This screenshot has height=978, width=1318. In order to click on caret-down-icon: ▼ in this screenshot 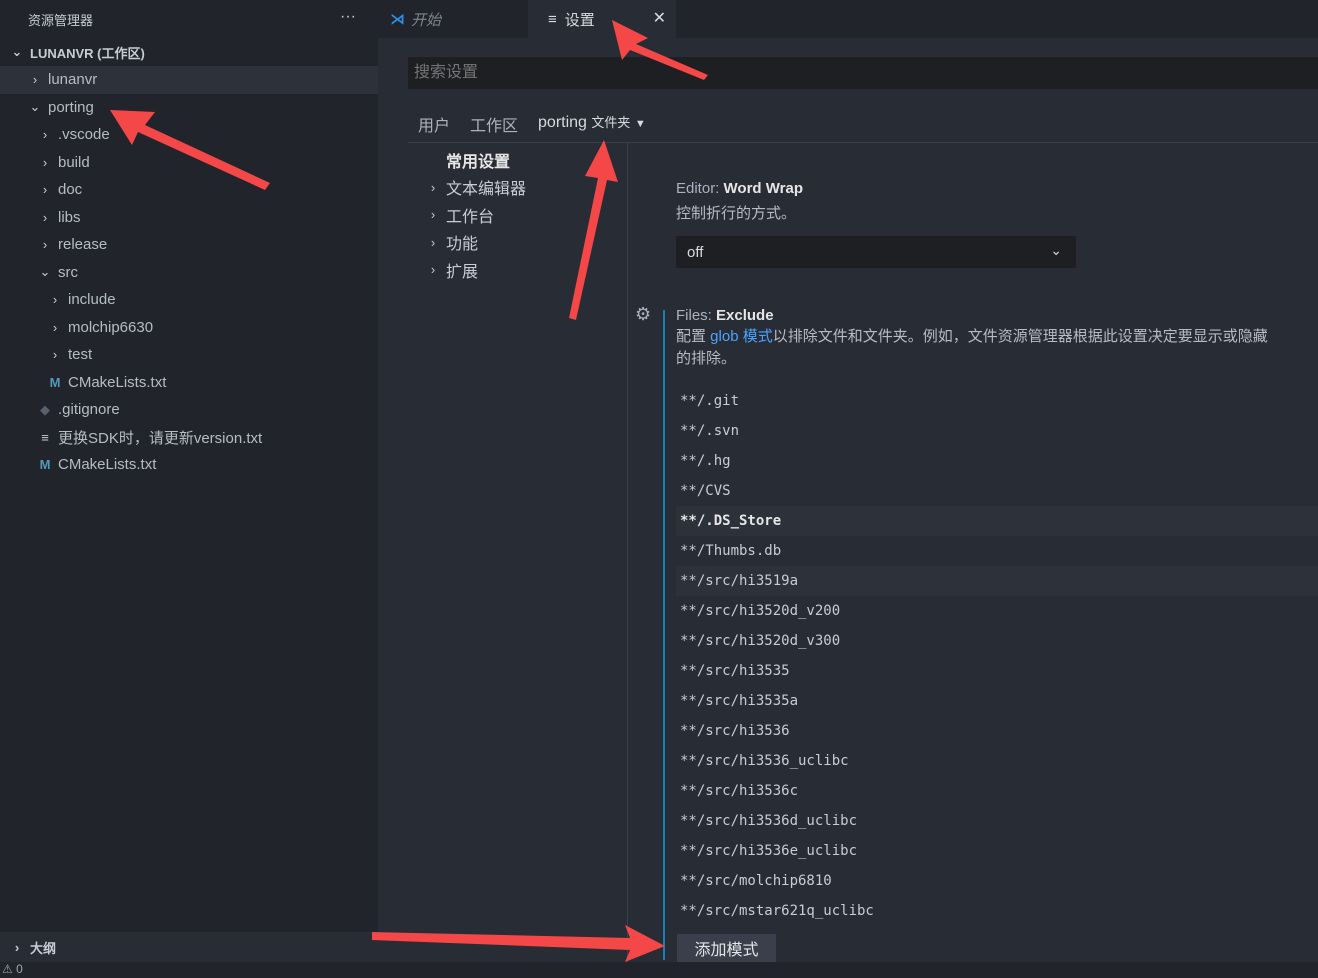, I will do `click(640, 124)`.